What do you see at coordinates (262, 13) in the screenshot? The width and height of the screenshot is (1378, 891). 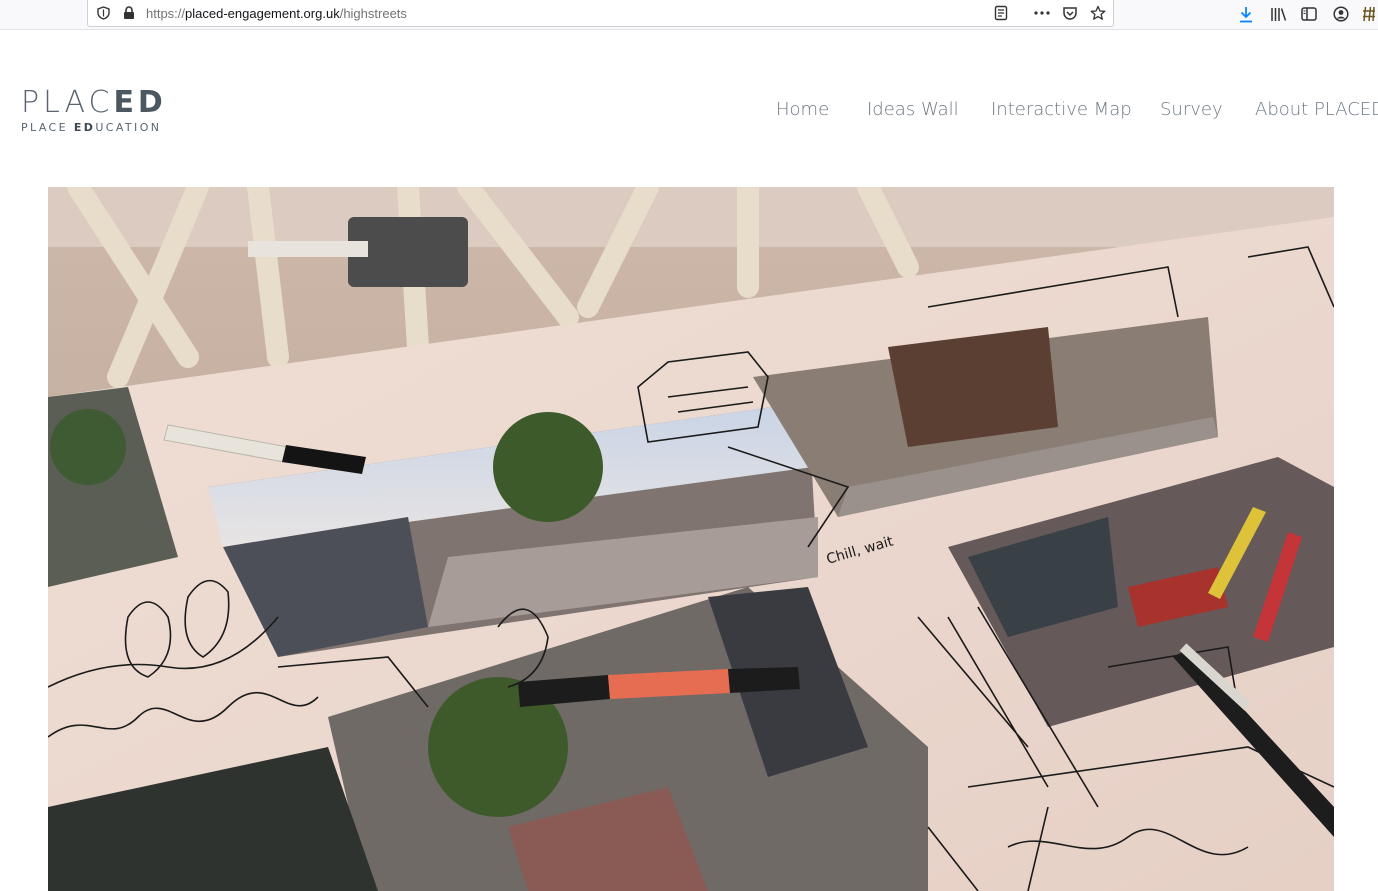 I see `url-domain: placed-engagement.org.uk` at bounding box center [262, 13].